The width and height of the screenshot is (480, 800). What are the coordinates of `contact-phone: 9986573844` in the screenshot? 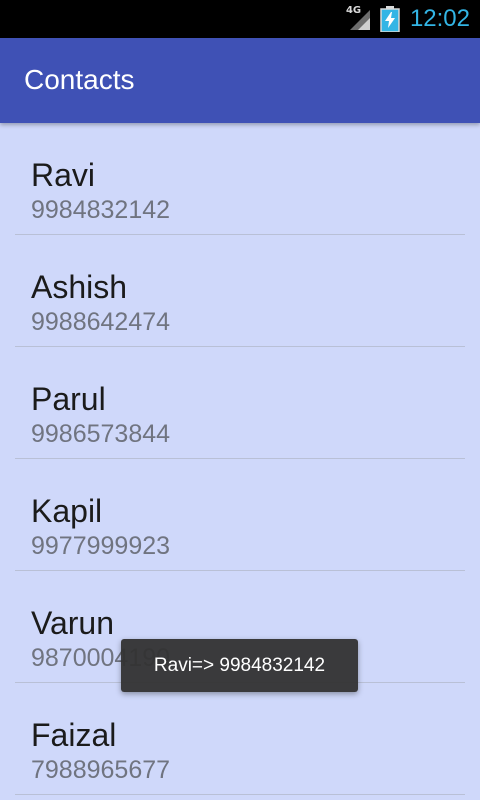 It's located at (101, 434).